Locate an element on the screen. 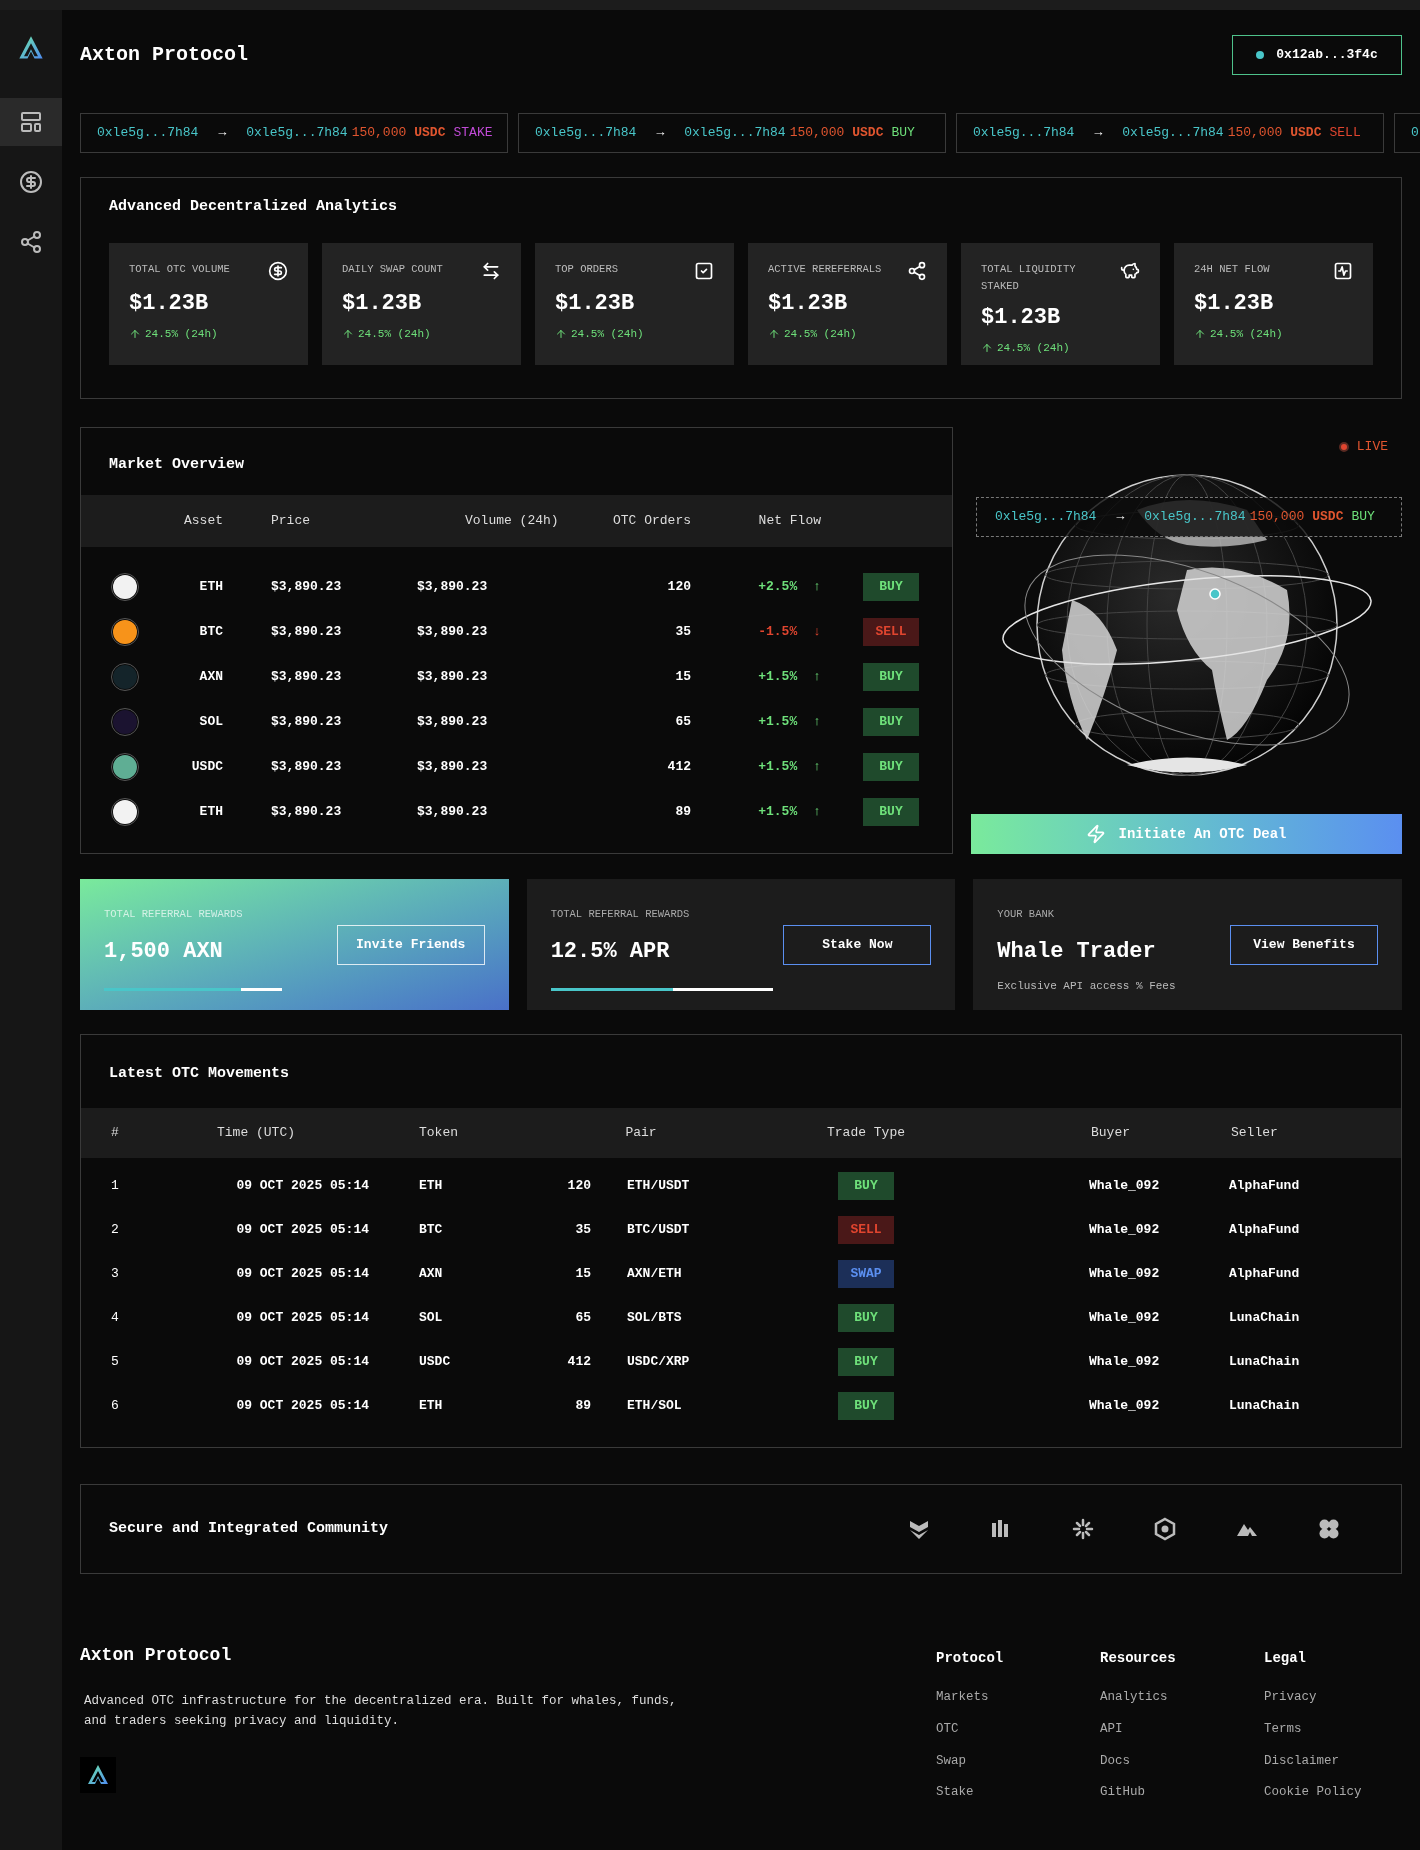 The height and width of the screenshot is (1850, 1420). footer-link: Swap is located at coordinates (983, 1761).